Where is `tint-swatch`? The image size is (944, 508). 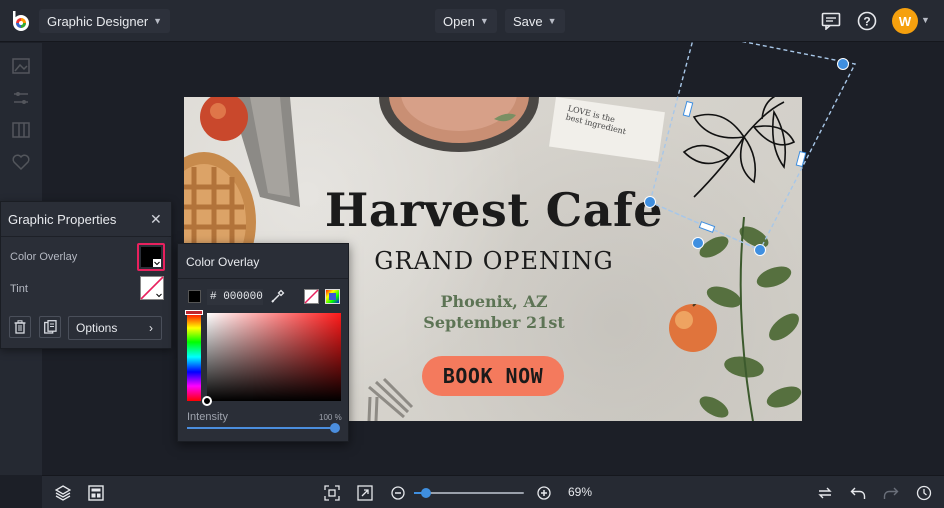 tint-swatch is located at coordinates (152, 288).